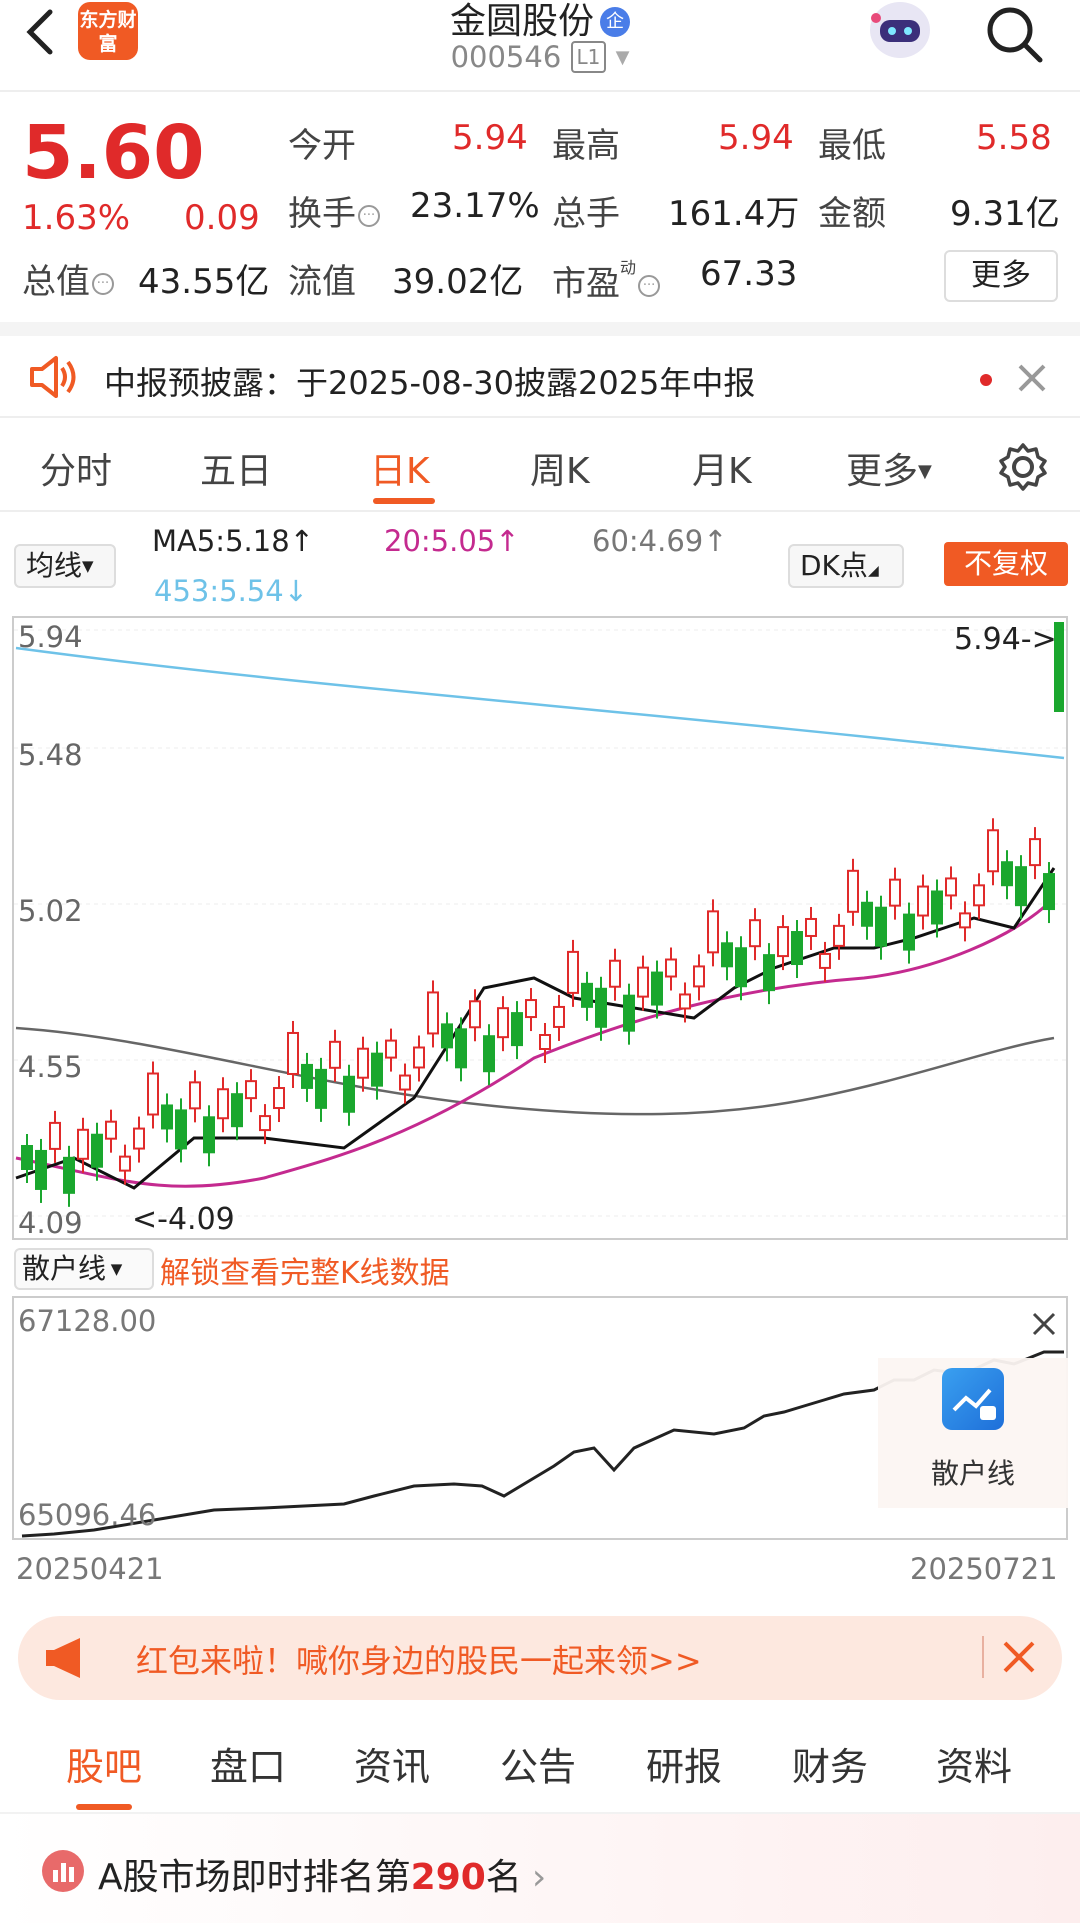 Image resolution: width=1080 pixels, height=1923 pixels. I want to click on tab-daily-k: 日K, so click(400, 468).